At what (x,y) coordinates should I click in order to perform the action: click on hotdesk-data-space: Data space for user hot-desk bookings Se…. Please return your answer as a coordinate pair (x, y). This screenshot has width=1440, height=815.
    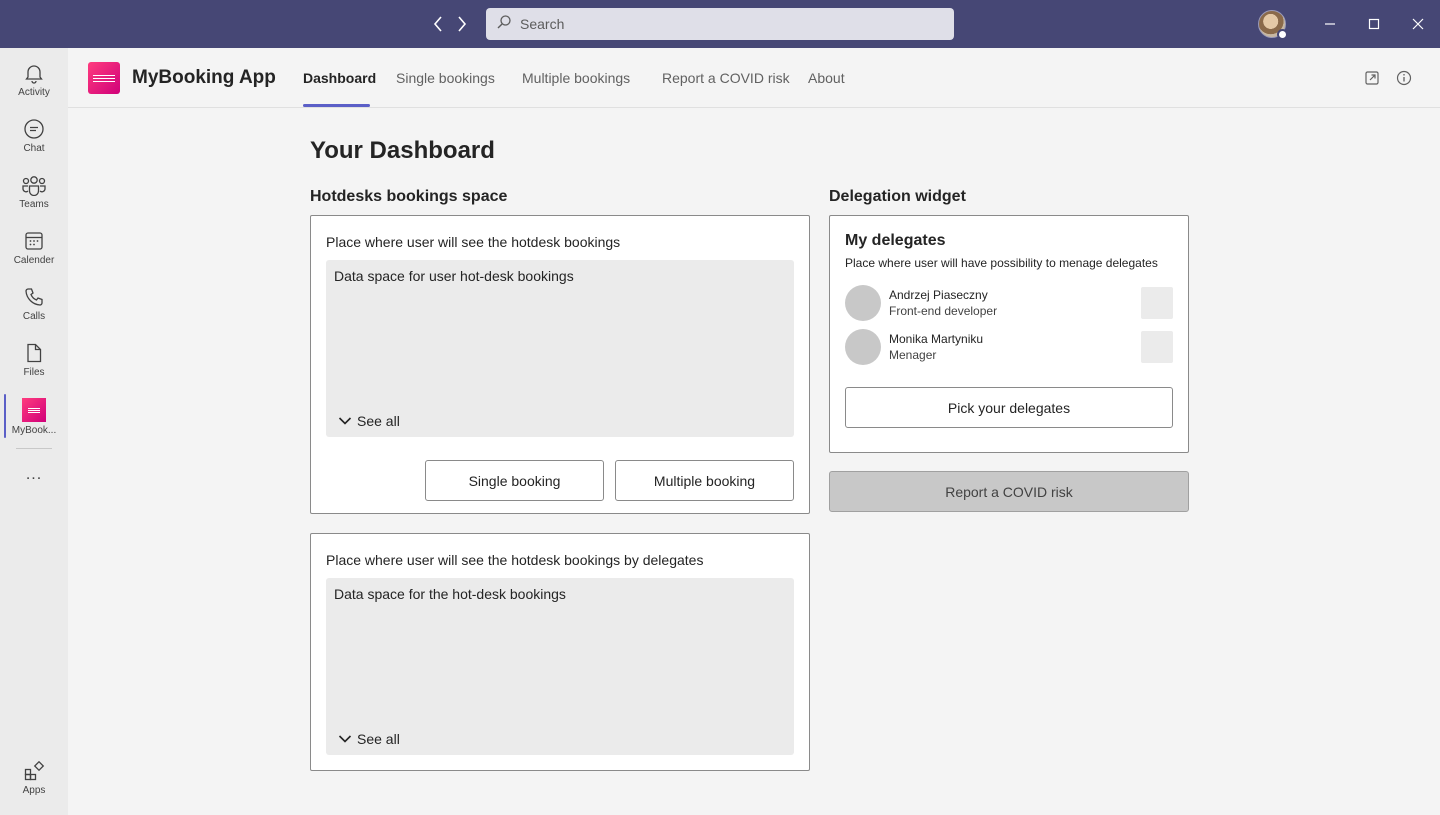
    Looking at the image, I should click on (560, 348).